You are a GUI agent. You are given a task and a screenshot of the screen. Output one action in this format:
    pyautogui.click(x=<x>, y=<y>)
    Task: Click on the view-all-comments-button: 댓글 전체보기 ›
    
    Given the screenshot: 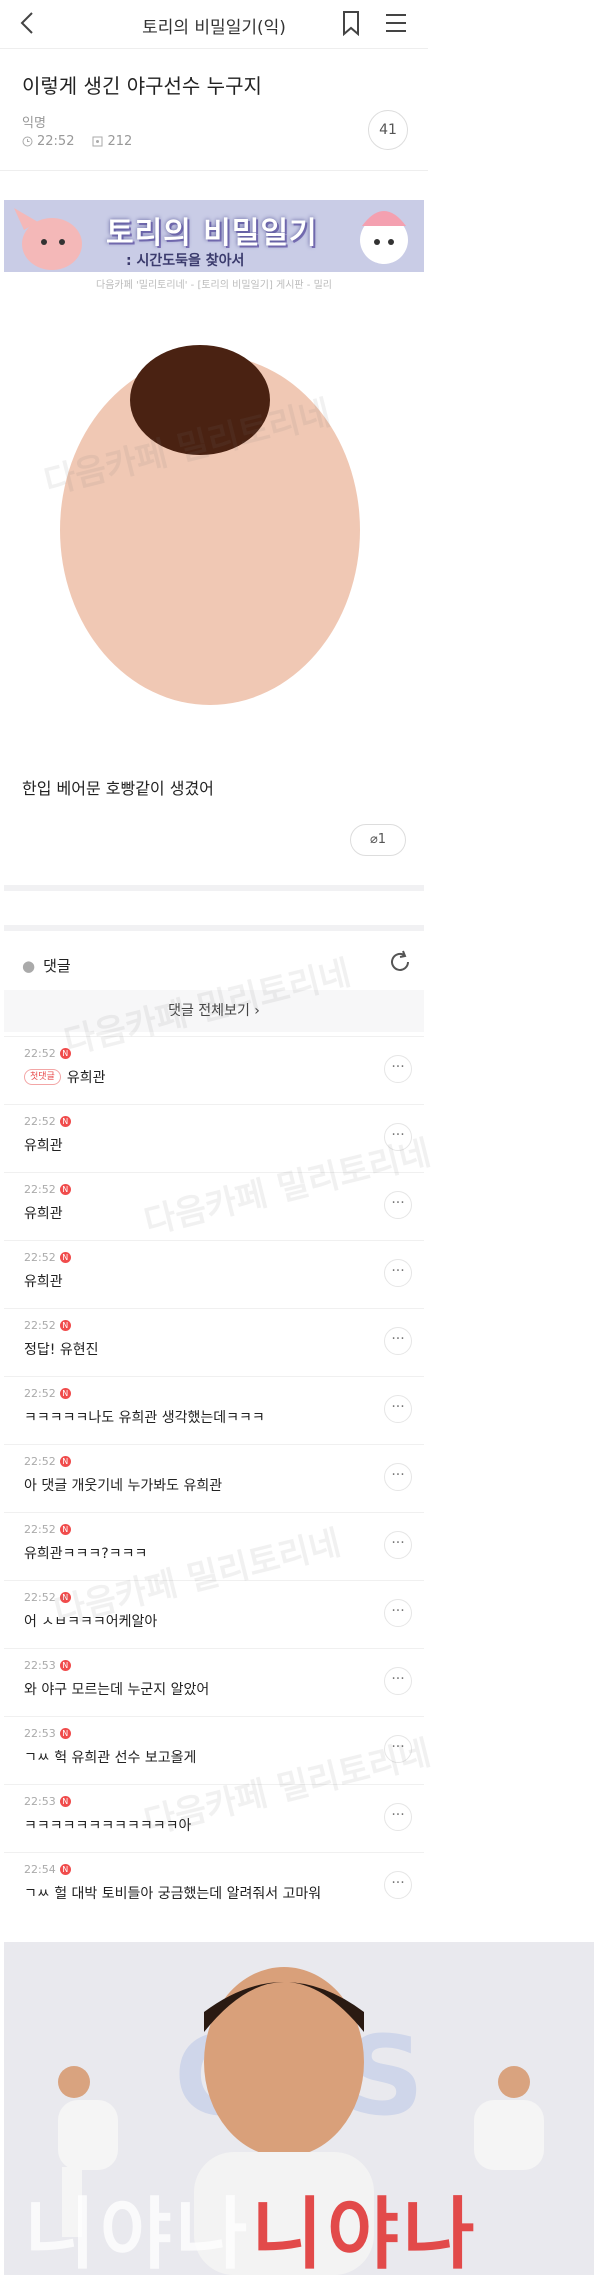 What is the action you would take?
    pyautogui.click(x=214, y=1011)
    